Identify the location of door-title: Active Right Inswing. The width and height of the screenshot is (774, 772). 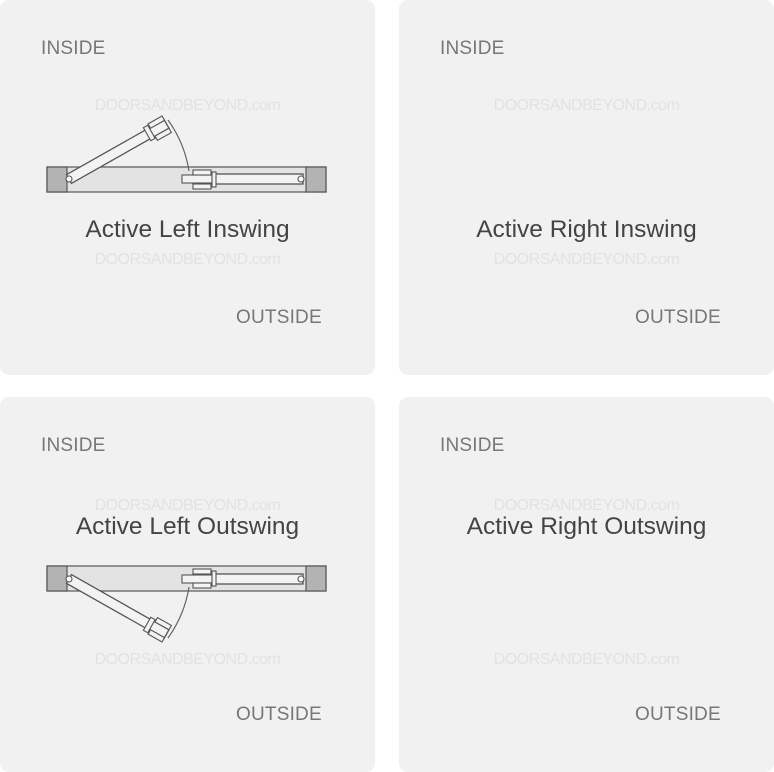
(586, 229).